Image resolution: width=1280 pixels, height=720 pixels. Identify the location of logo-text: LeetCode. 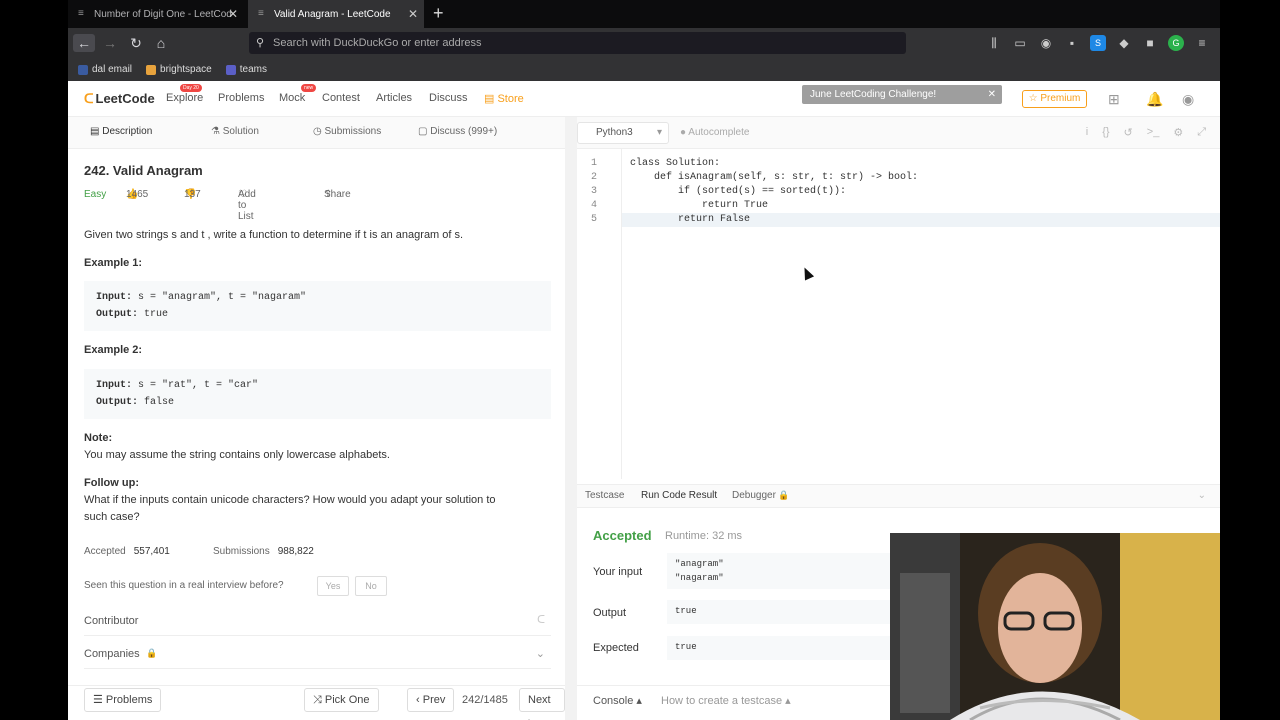
(125, 98).